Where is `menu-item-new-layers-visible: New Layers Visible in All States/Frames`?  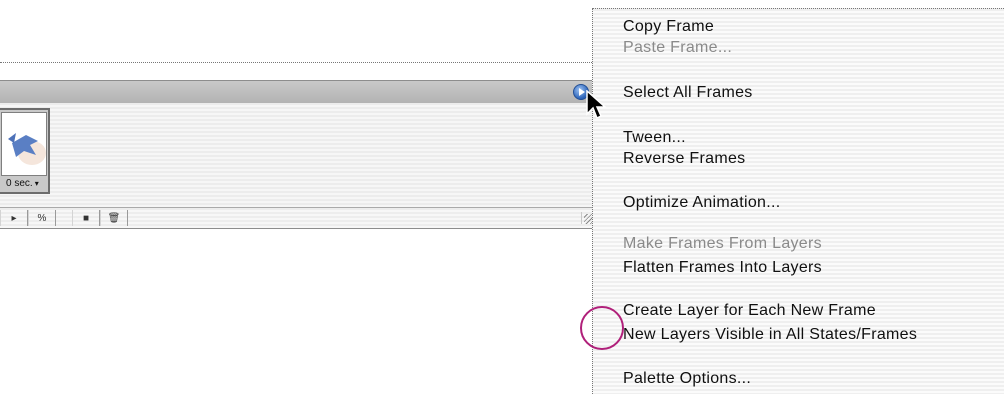 menu-item-new-layers-visible: New Layers Visible in All States/Frames is located at coordinates (770, 335).